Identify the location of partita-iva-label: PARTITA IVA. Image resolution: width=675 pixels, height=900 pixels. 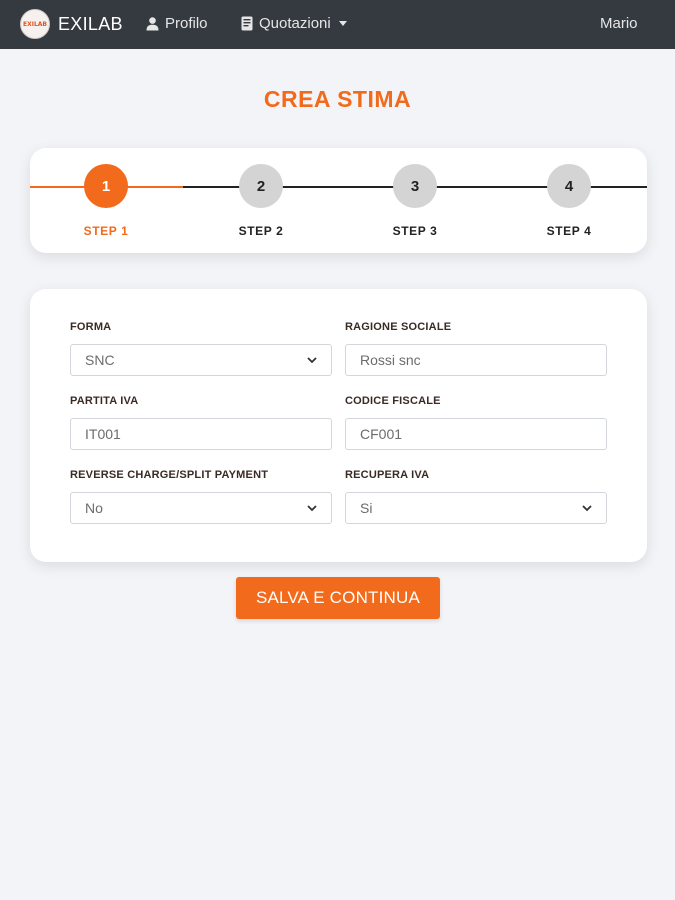
(104, 401).